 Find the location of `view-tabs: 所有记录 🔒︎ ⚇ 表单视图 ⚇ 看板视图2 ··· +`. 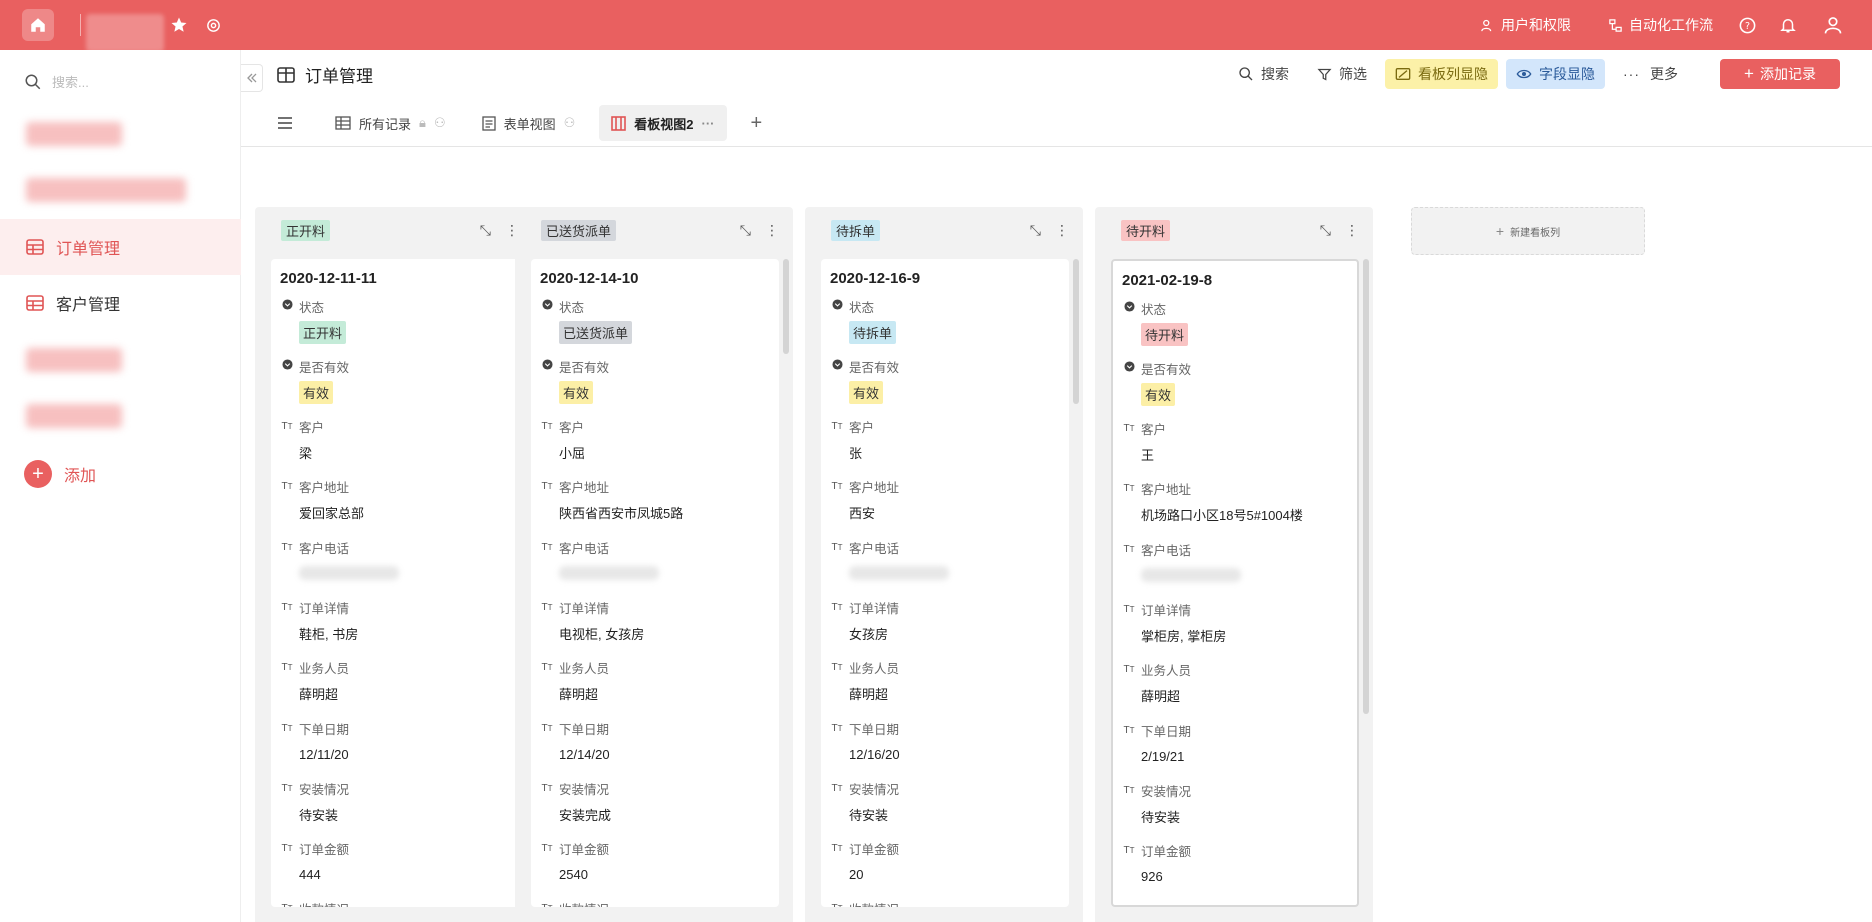

view-tabs: 所有记录 🔒︎ ⚇ 表单视图 ⚇ 看板视图2 ··· + is located at coordinates (528, 123).